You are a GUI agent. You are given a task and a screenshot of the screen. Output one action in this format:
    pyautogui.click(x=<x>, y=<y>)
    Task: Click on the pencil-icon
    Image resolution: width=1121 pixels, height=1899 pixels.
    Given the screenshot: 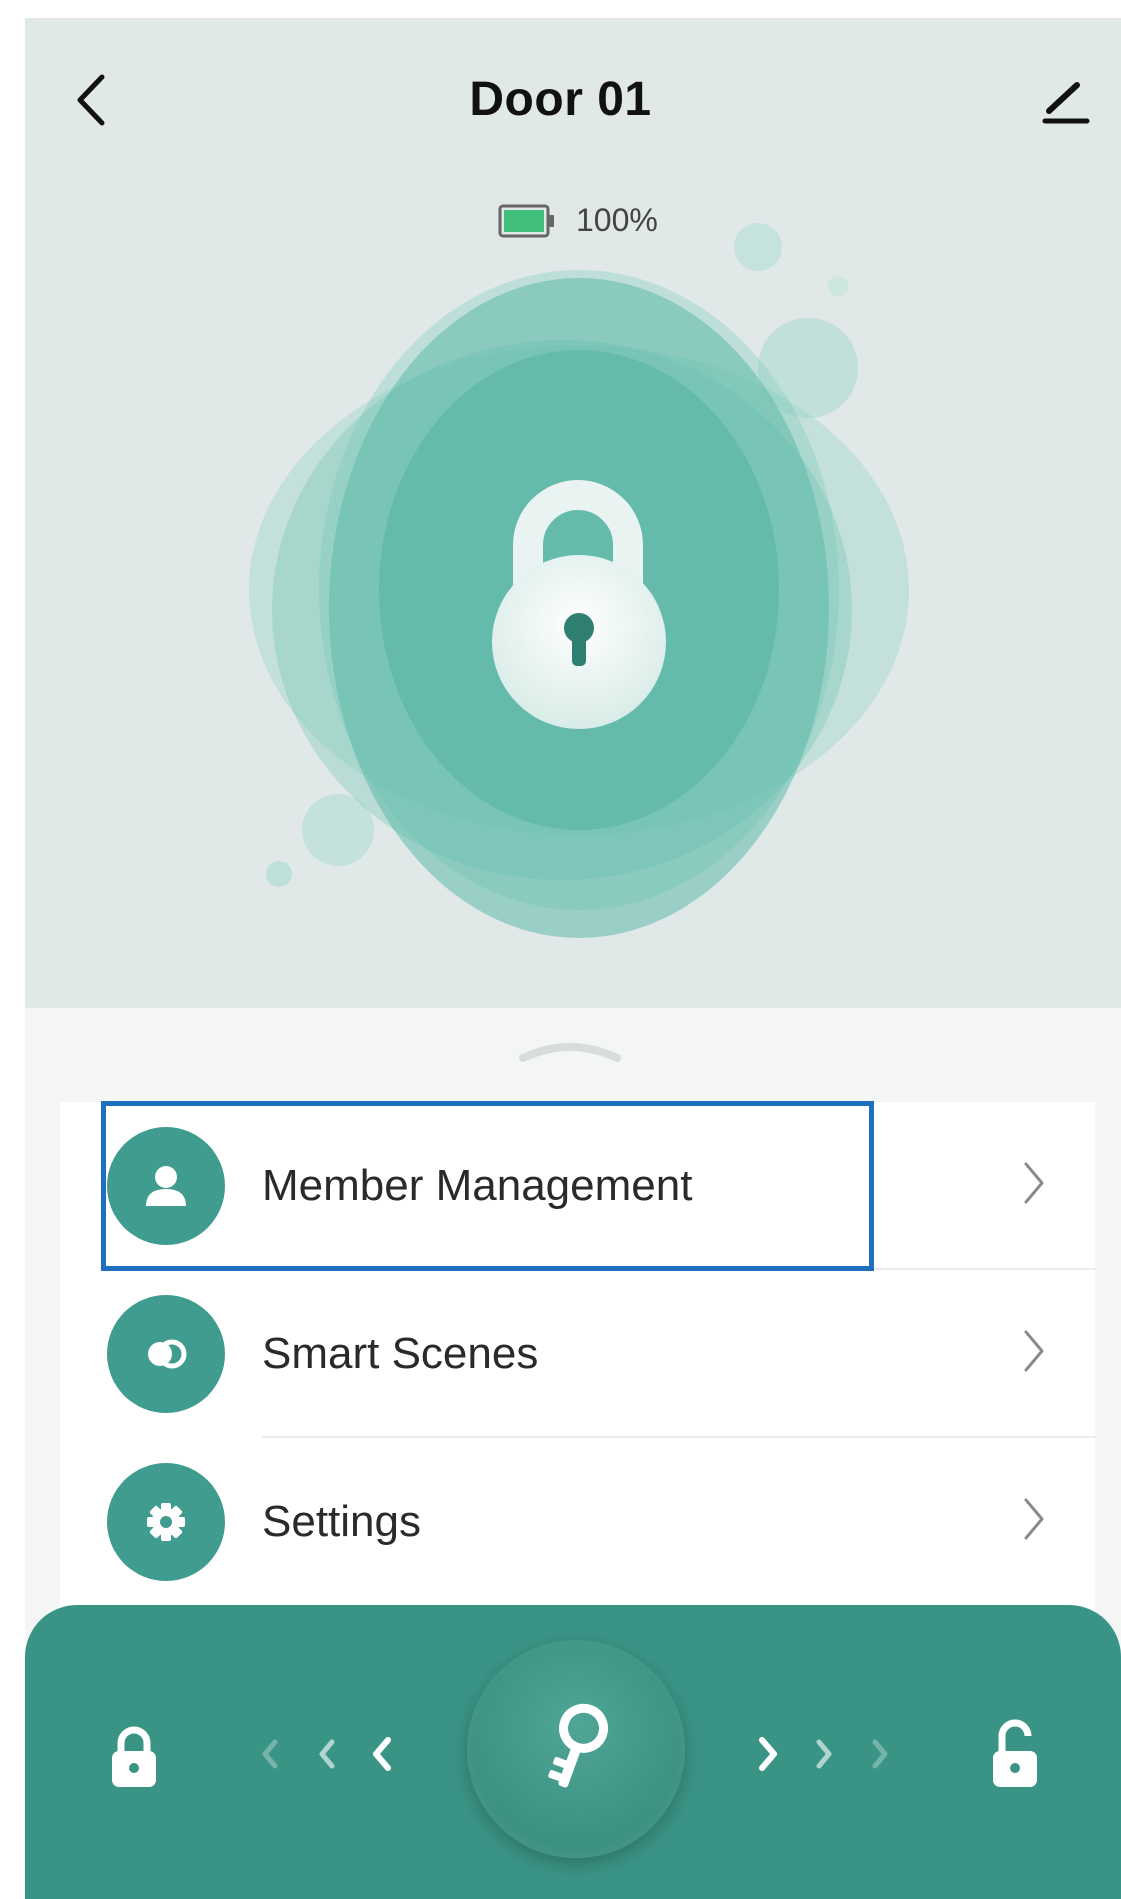 What is the action you would take?
    pyautogui.click(x=1066, y=103)
    